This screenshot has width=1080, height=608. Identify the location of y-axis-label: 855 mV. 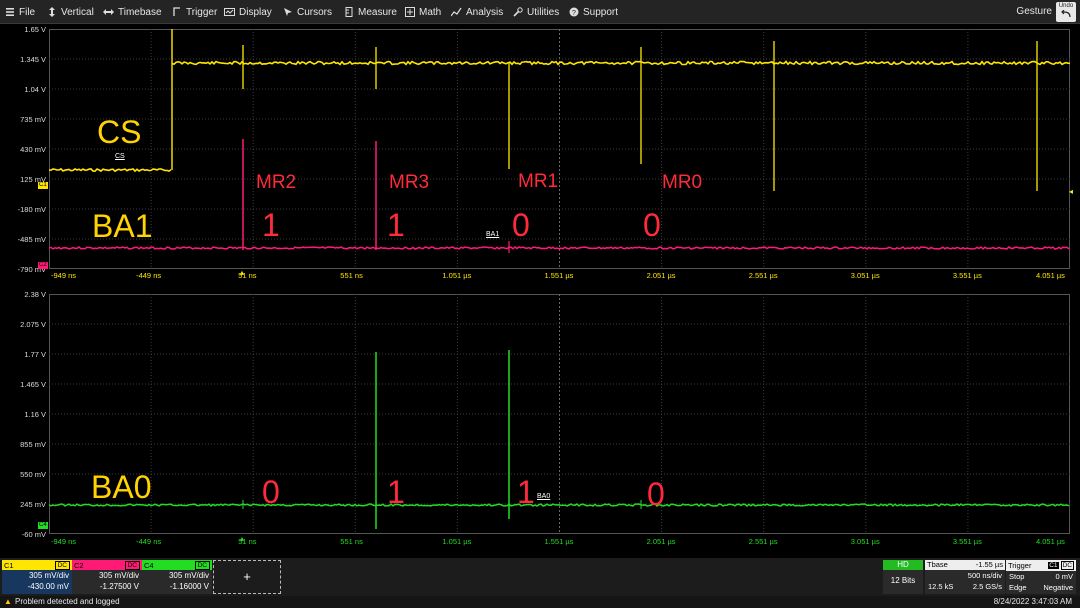
(33, 444).